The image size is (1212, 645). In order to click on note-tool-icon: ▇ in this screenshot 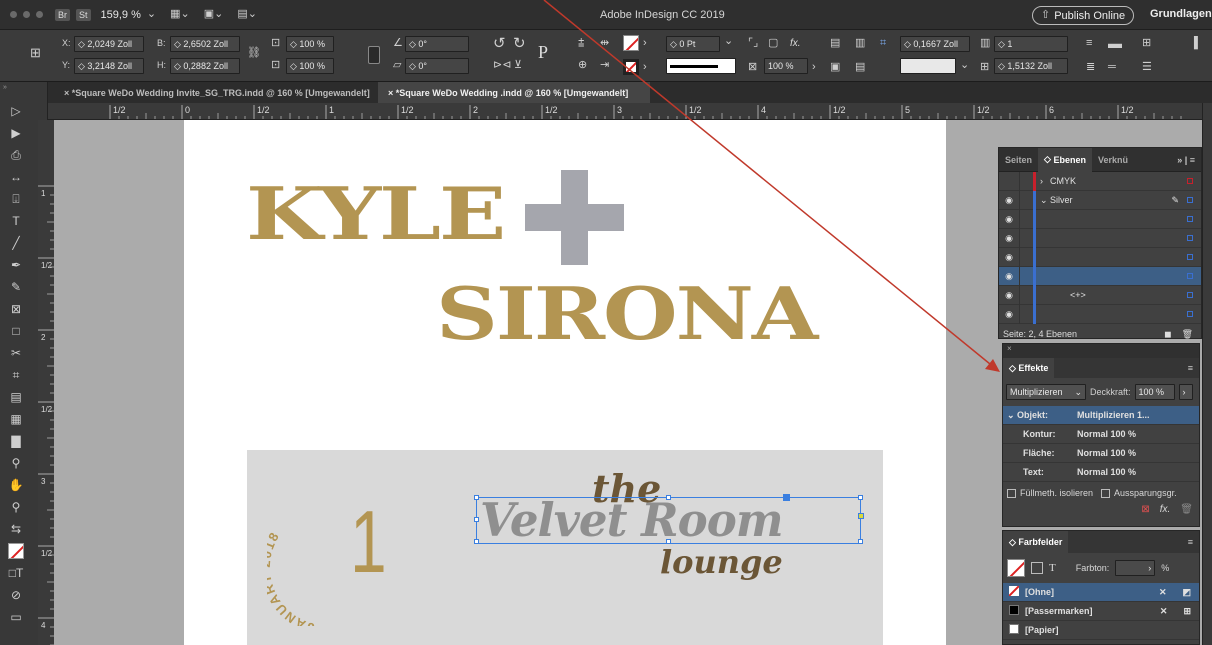, I will do `click(16, 441)`.